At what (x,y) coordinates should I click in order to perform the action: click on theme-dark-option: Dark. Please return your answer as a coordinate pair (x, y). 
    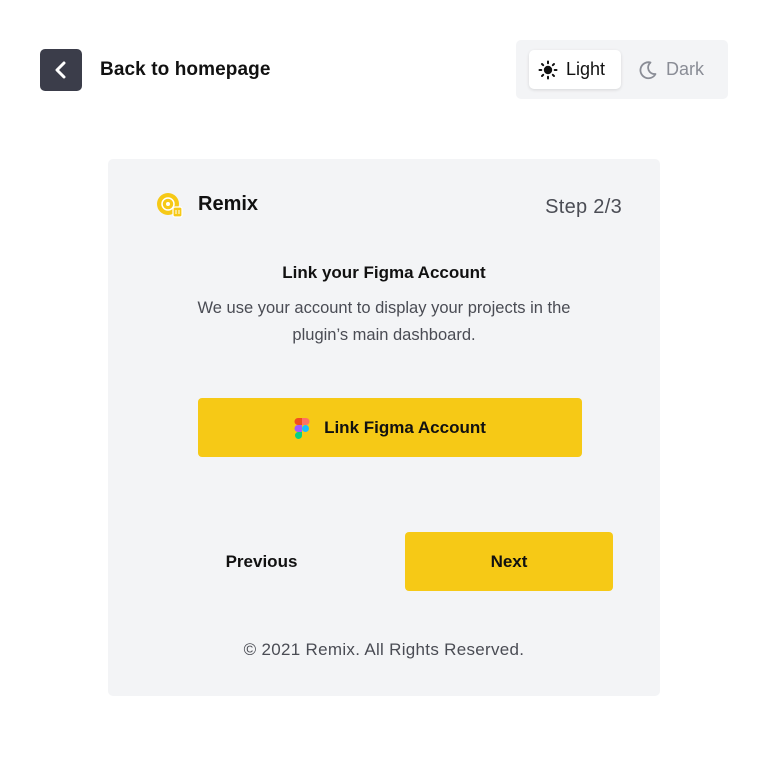
    Looking at the image, I should click on (676, 69).